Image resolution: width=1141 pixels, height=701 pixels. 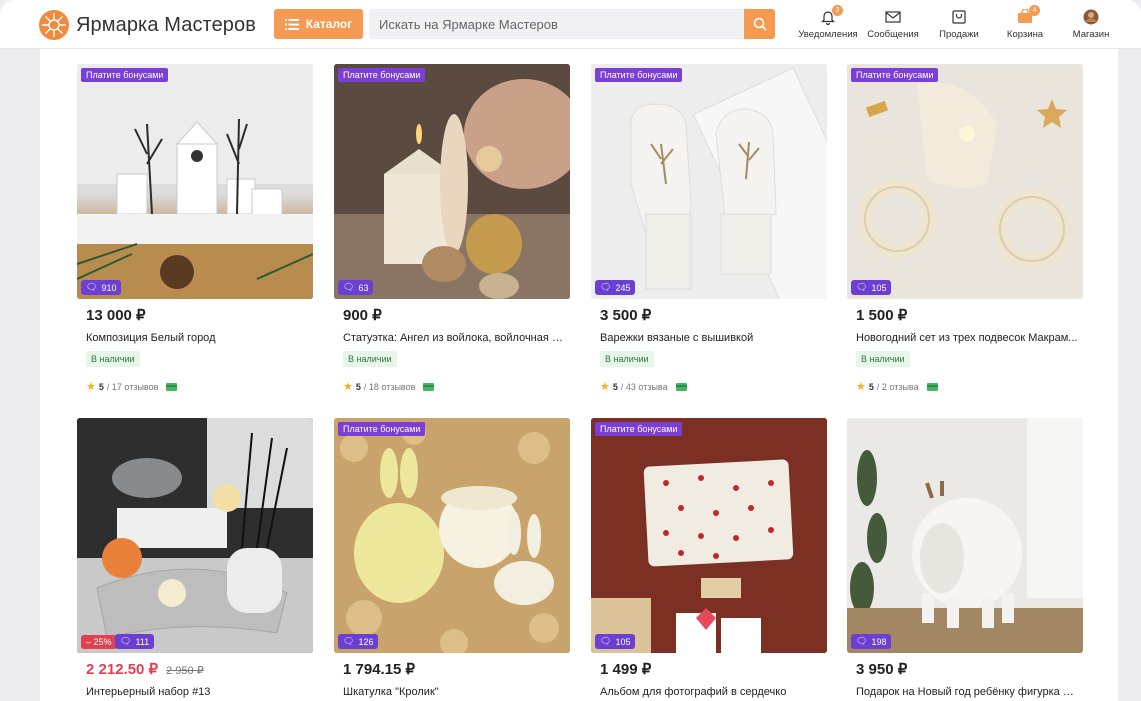 What do you see at coordinates (450, 692) in the screenshot?
I see `product-title: Шкатулка "Кролик"` at bounding box center [450, 692].